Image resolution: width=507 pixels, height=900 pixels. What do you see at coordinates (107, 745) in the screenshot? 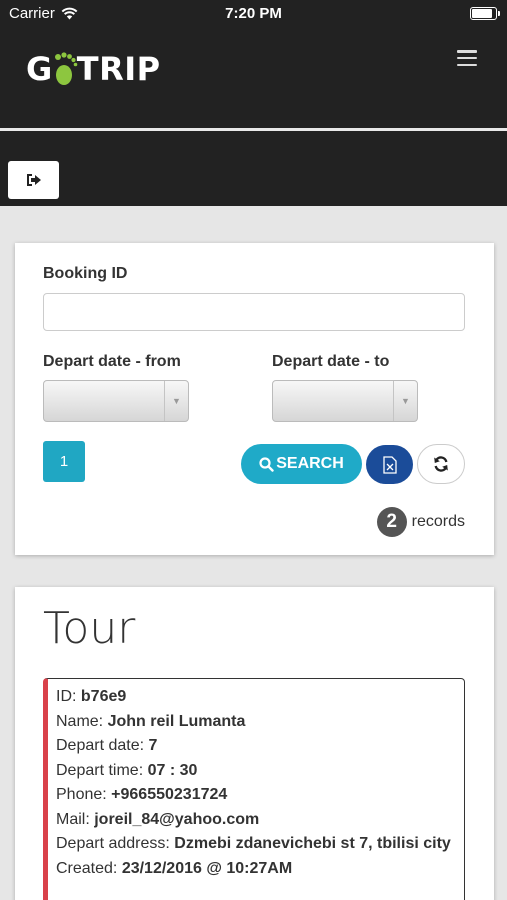
I see `booking-depart-date-row: Depart date: 7` at bounding box center [107, 745].